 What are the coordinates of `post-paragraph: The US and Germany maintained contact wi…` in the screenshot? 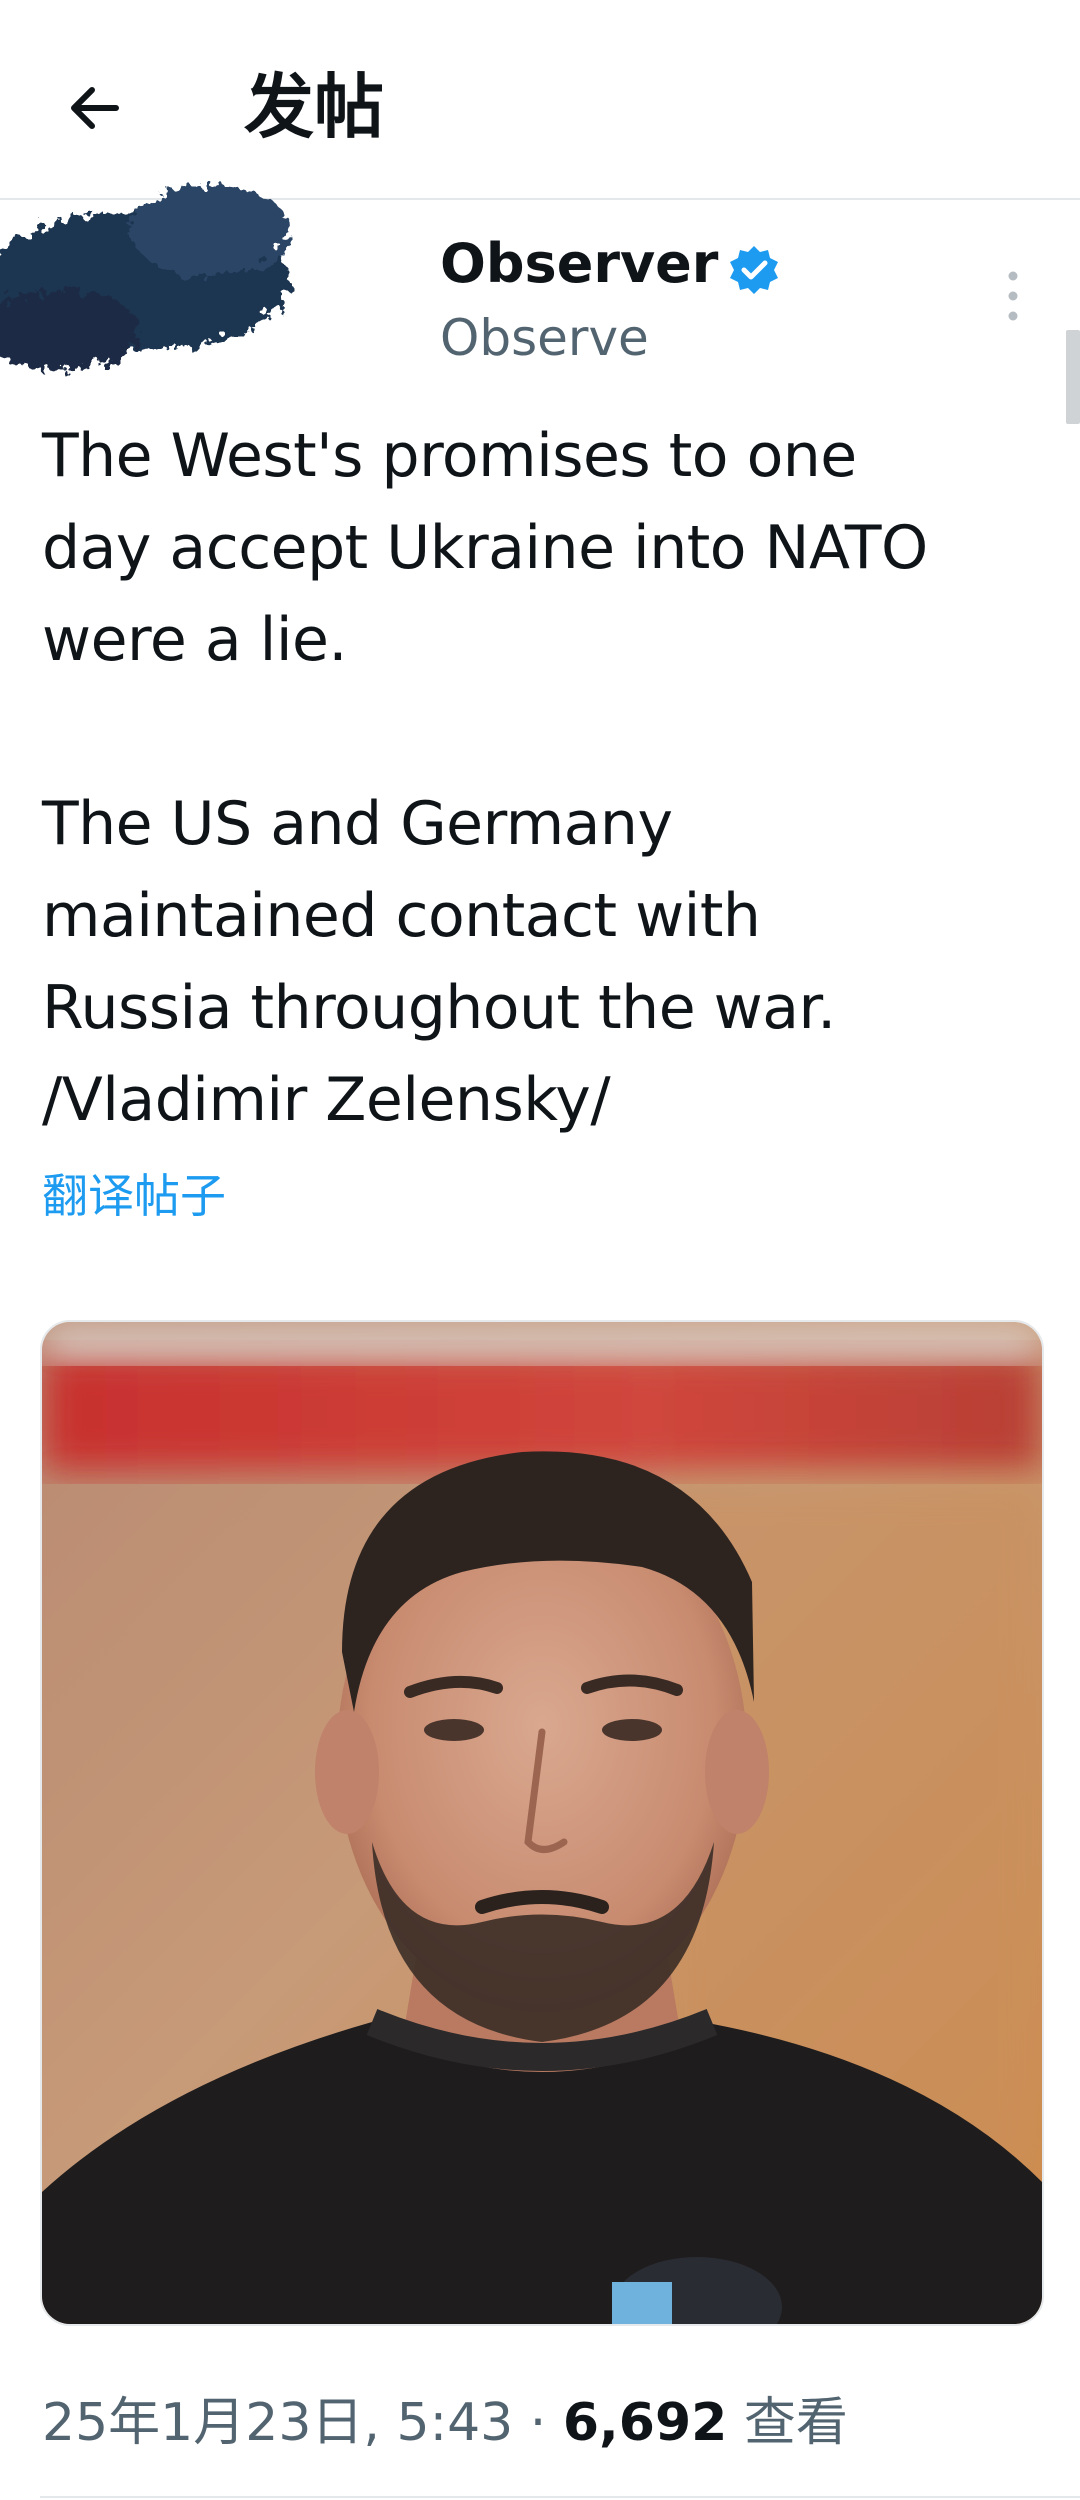 It's located at (439, 962).